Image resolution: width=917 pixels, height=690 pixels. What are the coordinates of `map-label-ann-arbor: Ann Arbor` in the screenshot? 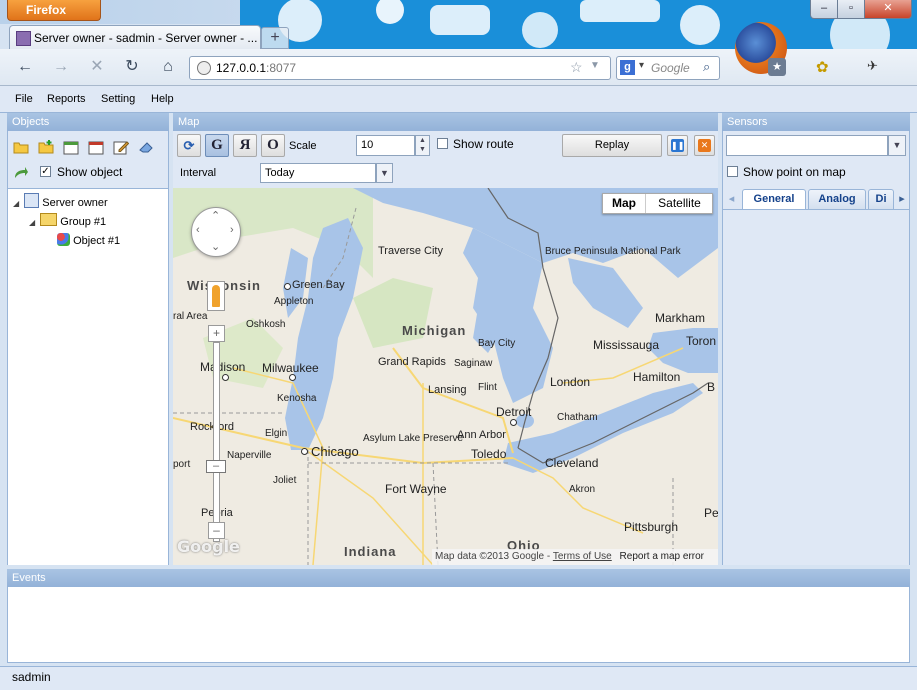 It's located at (481, 435).